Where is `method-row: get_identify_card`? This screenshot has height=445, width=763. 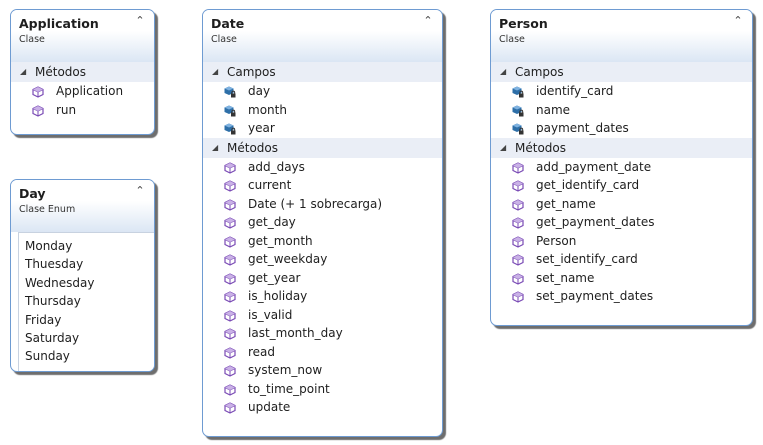 method-row: get_identify_card is located at coordinates (621, 185).